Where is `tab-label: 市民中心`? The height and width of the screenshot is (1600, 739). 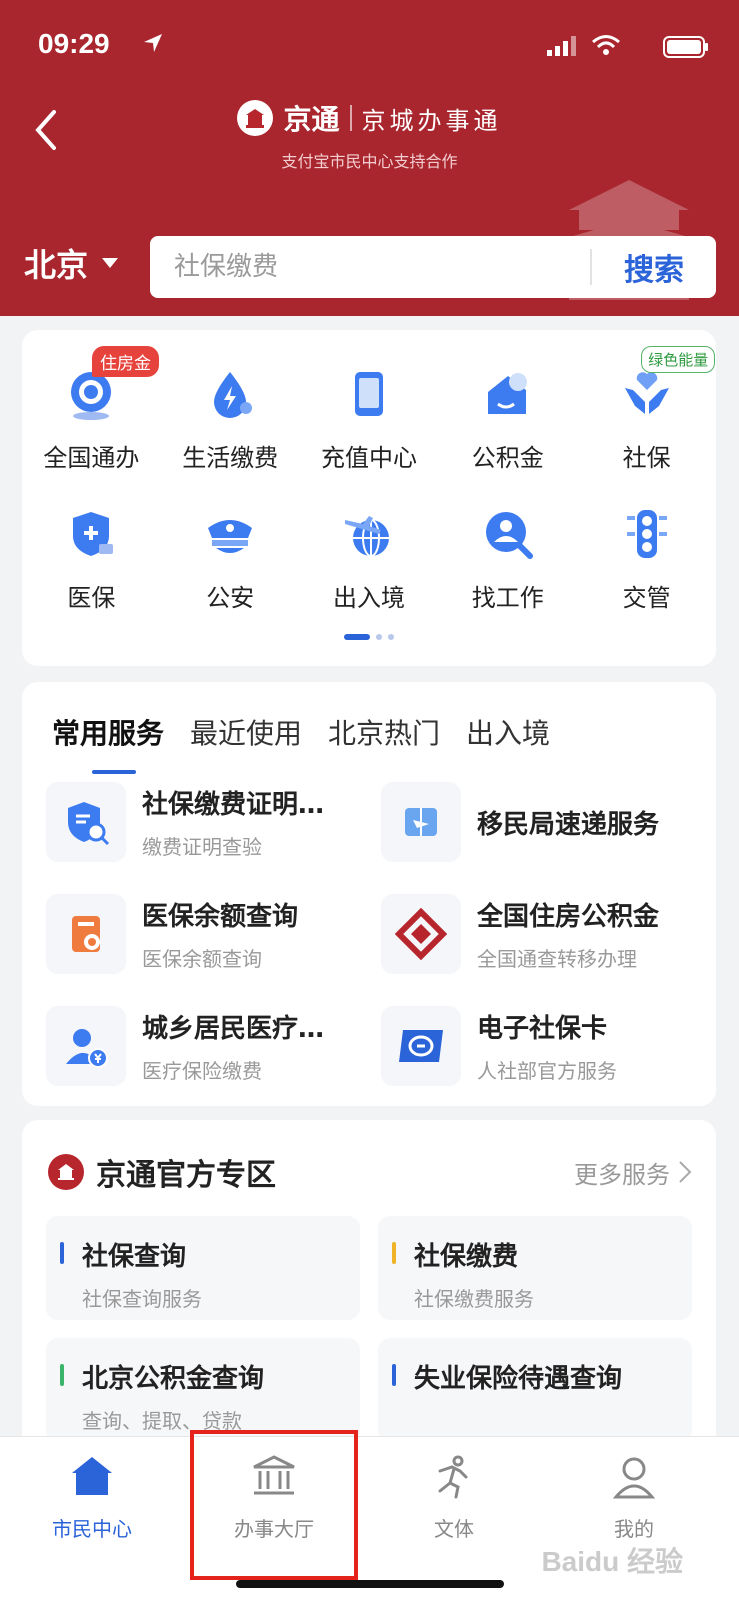
tab-label: 市民中心 is located at coordinates (92, 1529).